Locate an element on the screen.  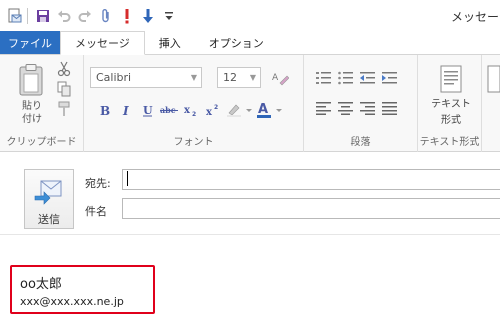
cut-icon is located at coordinates (64, 69).